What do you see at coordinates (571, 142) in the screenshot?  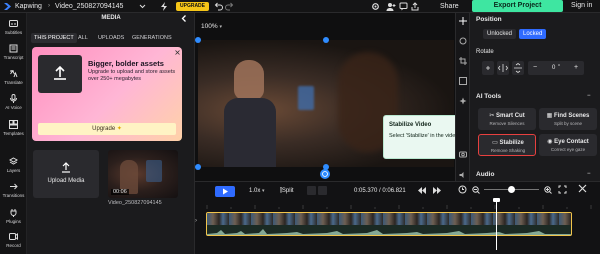 I see `eye-contact-label: Eye Contact` at bounding box center [571, 142].